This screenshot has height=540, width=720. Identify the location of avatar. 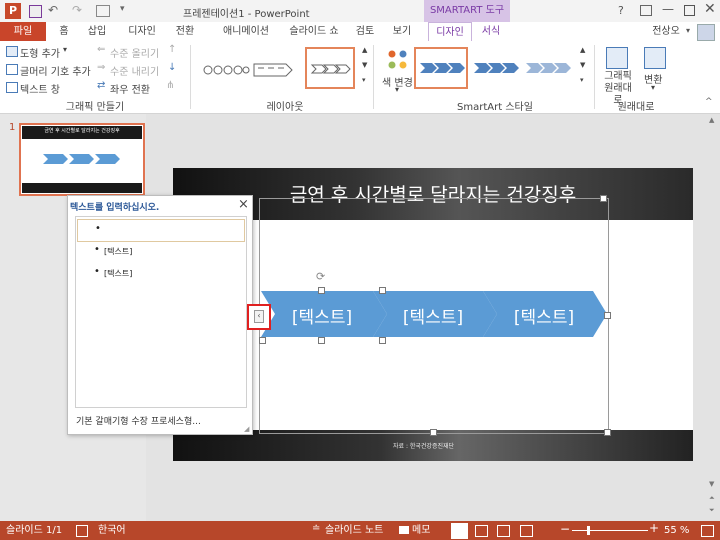
(706, 32).